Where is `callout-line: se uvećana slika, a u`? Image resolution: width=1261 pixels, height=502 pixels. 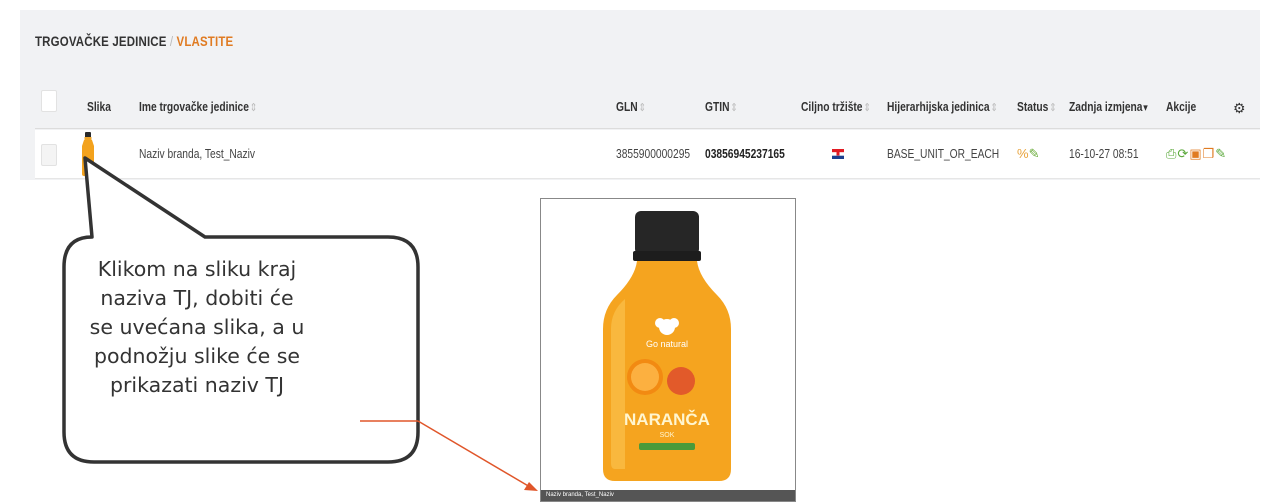 callout-line: se uvećana slika, a u is located at coordinates (197, 327).